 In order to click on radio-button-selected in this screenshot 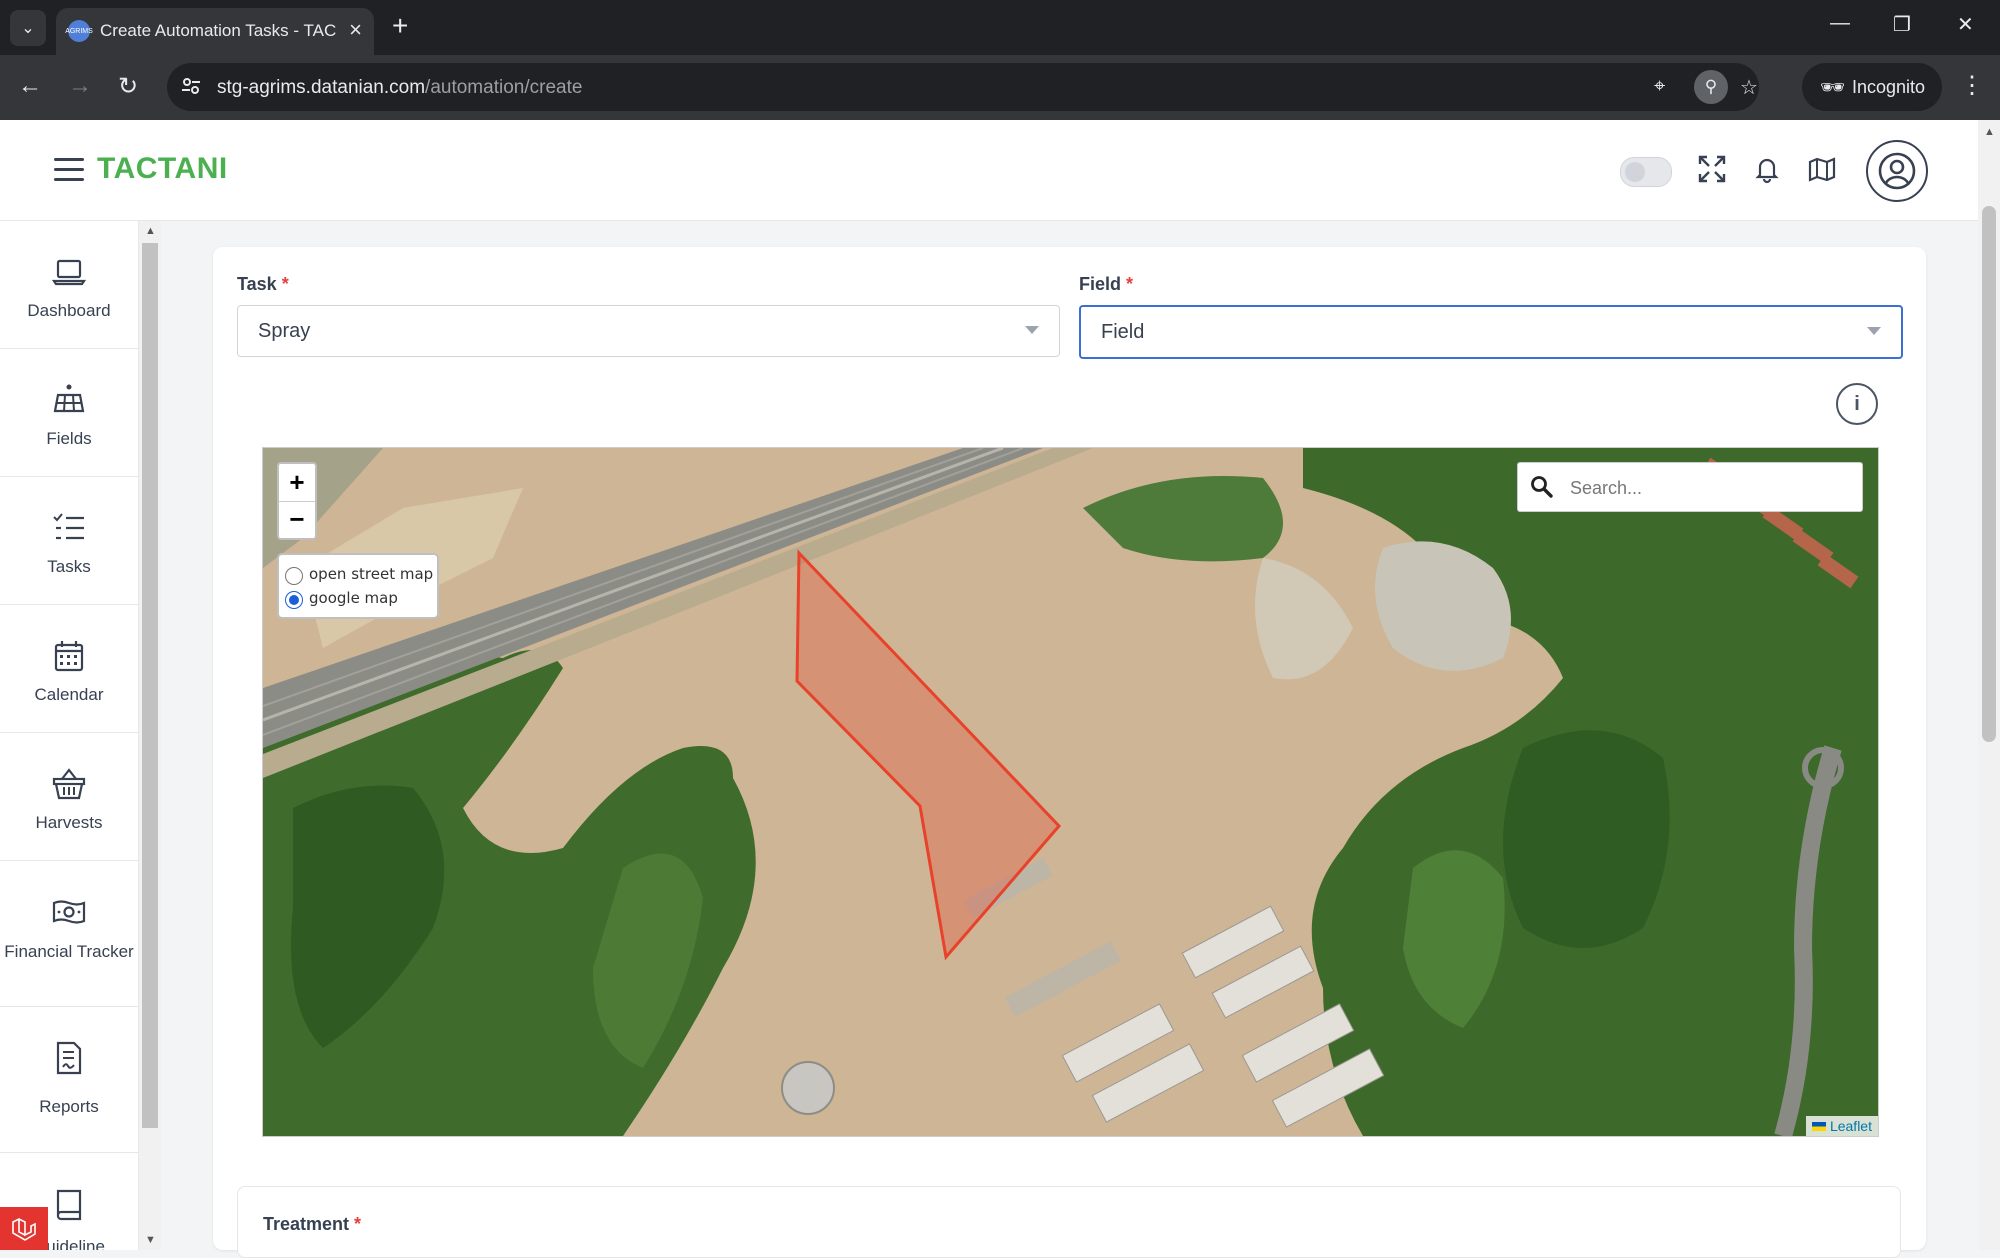, I will do `click(294, 600)`.